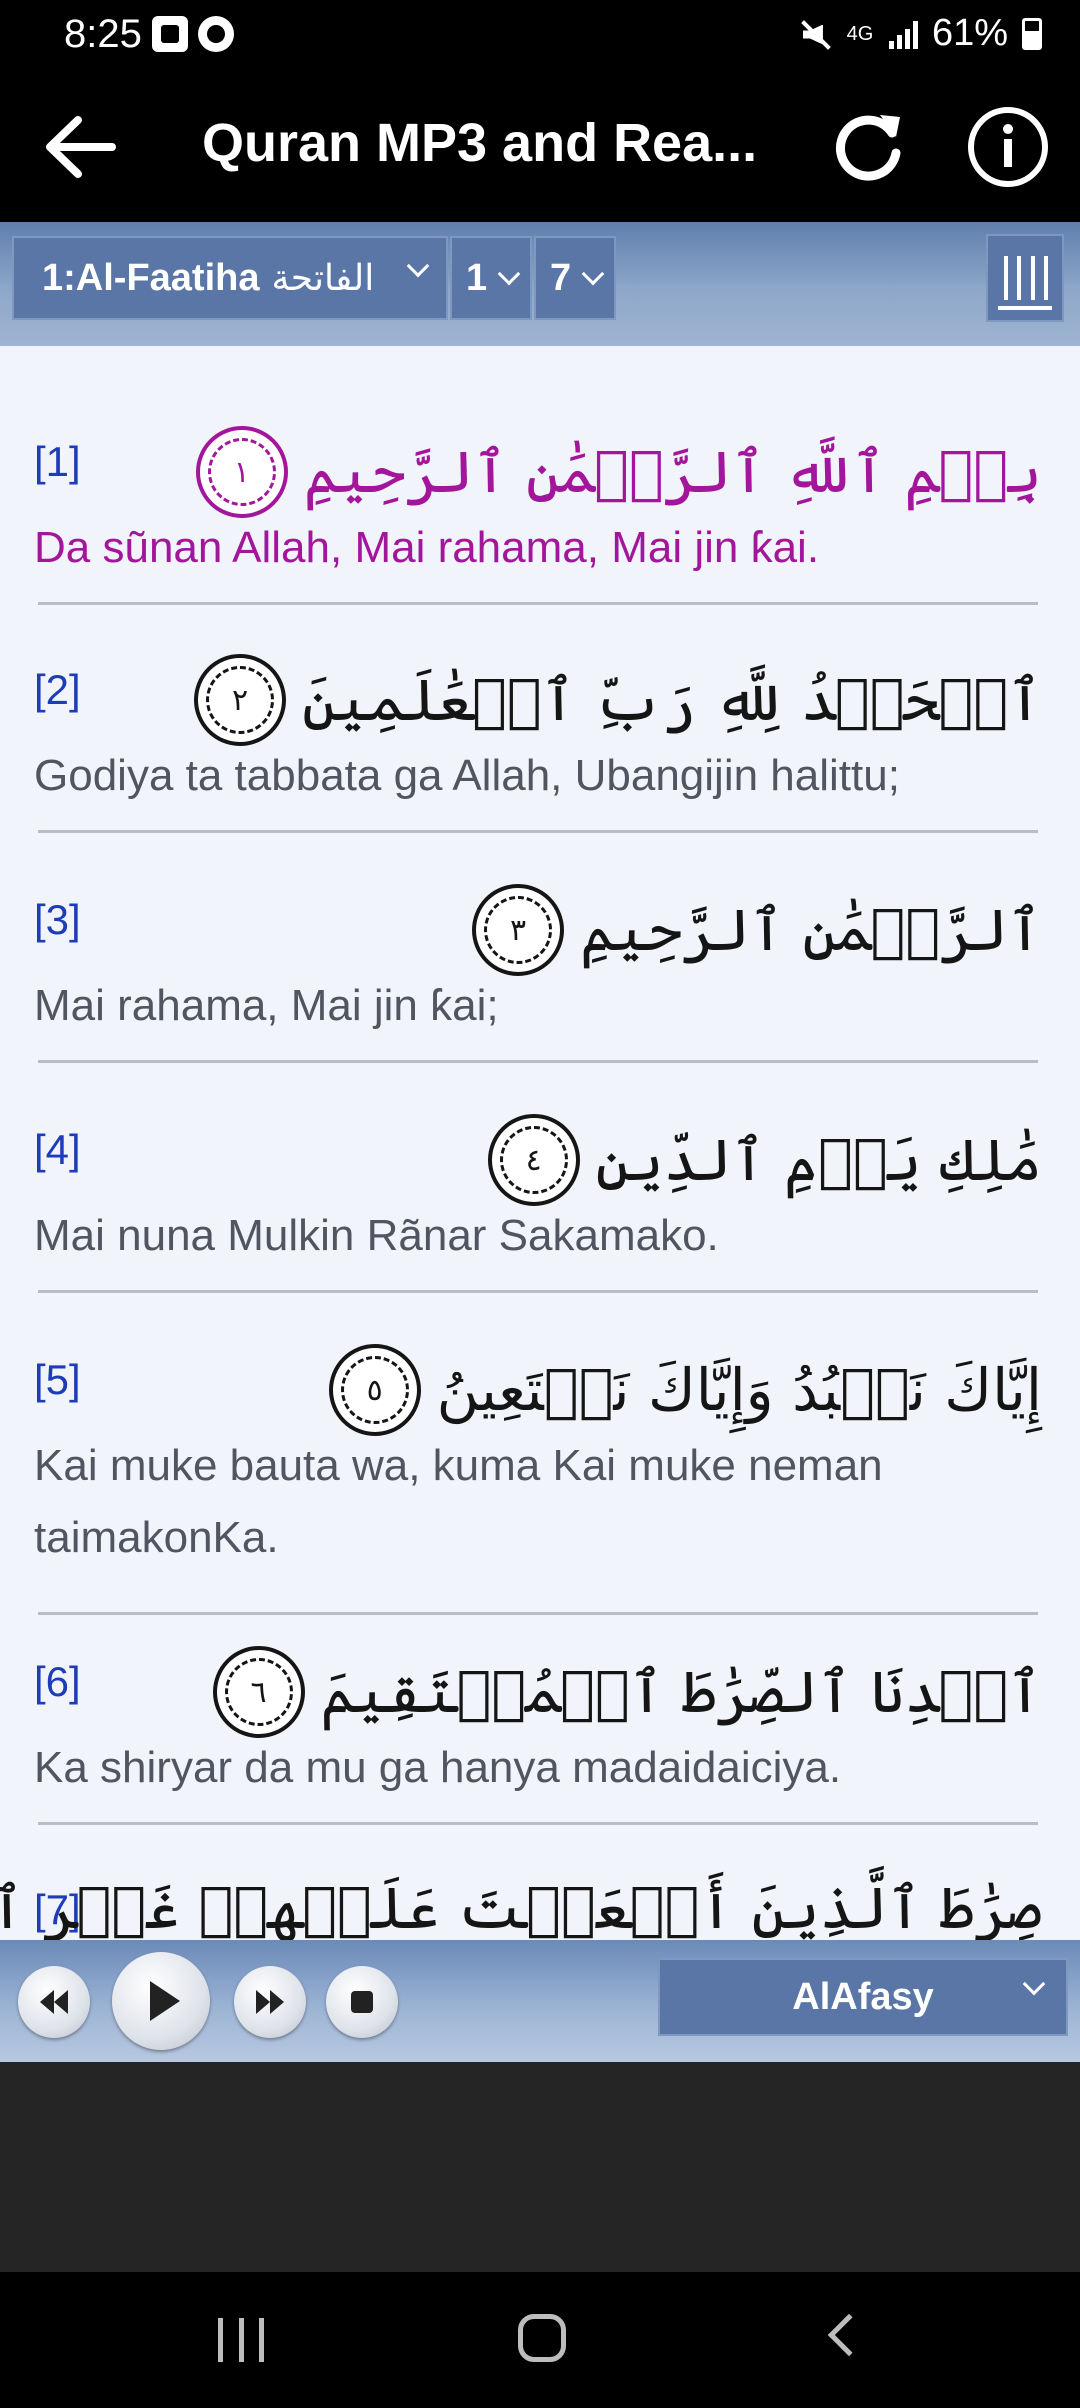  Describe the element at coordinates (151, 277) in the screenshot. I see `surah-label: 1:Al-Faatiha` at that location.